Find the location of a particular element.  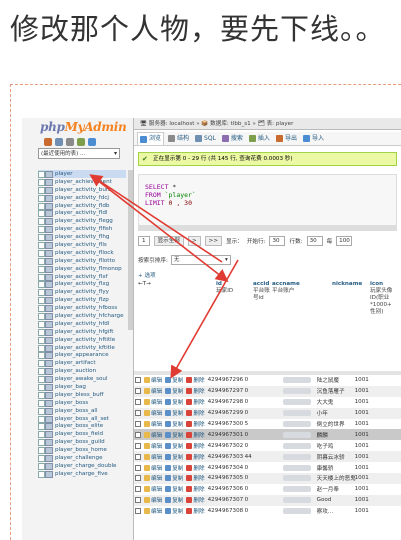

table-list-item: player_boss_elite is located at coordinates (82, 427).